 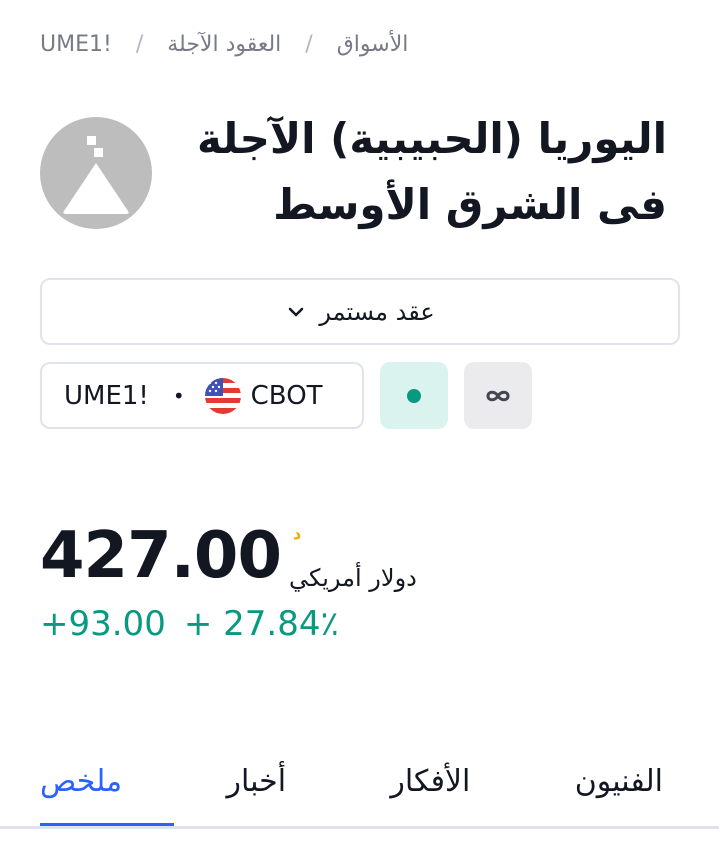 What do you see at coordinates (430, 793) in the screenshot?
I see `tab-ideas: الأفكار` at bounding box center [430, 793].